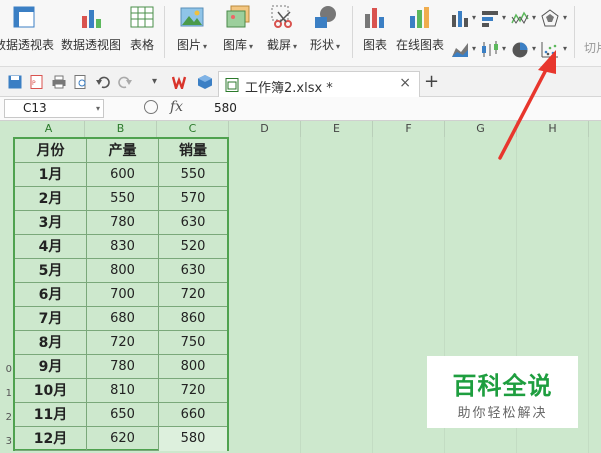 Image resolution: width=601 pixels, height=453 pixels. Describe the element at coordinates (527, 105) in the screenshot. I see `annotation-arrow` at that location.